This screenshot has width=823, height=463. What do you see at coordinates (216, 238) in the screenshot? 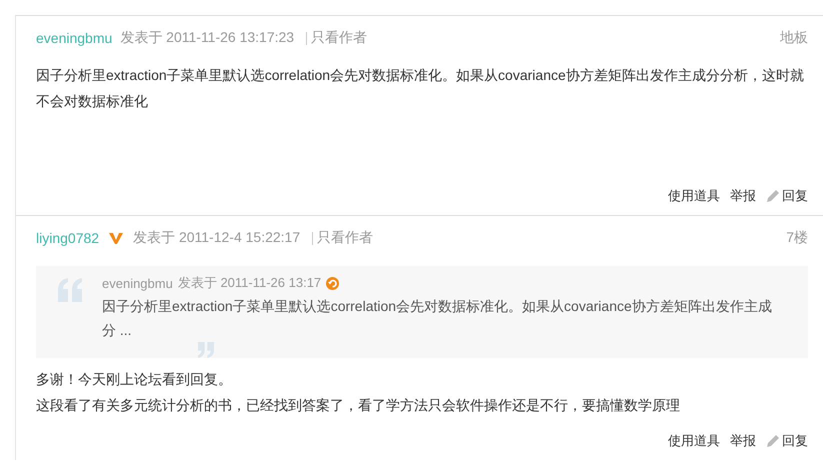
I see `post-date: 发表于 2011-12-4 15:22:17` at bounding box center [216, 238].